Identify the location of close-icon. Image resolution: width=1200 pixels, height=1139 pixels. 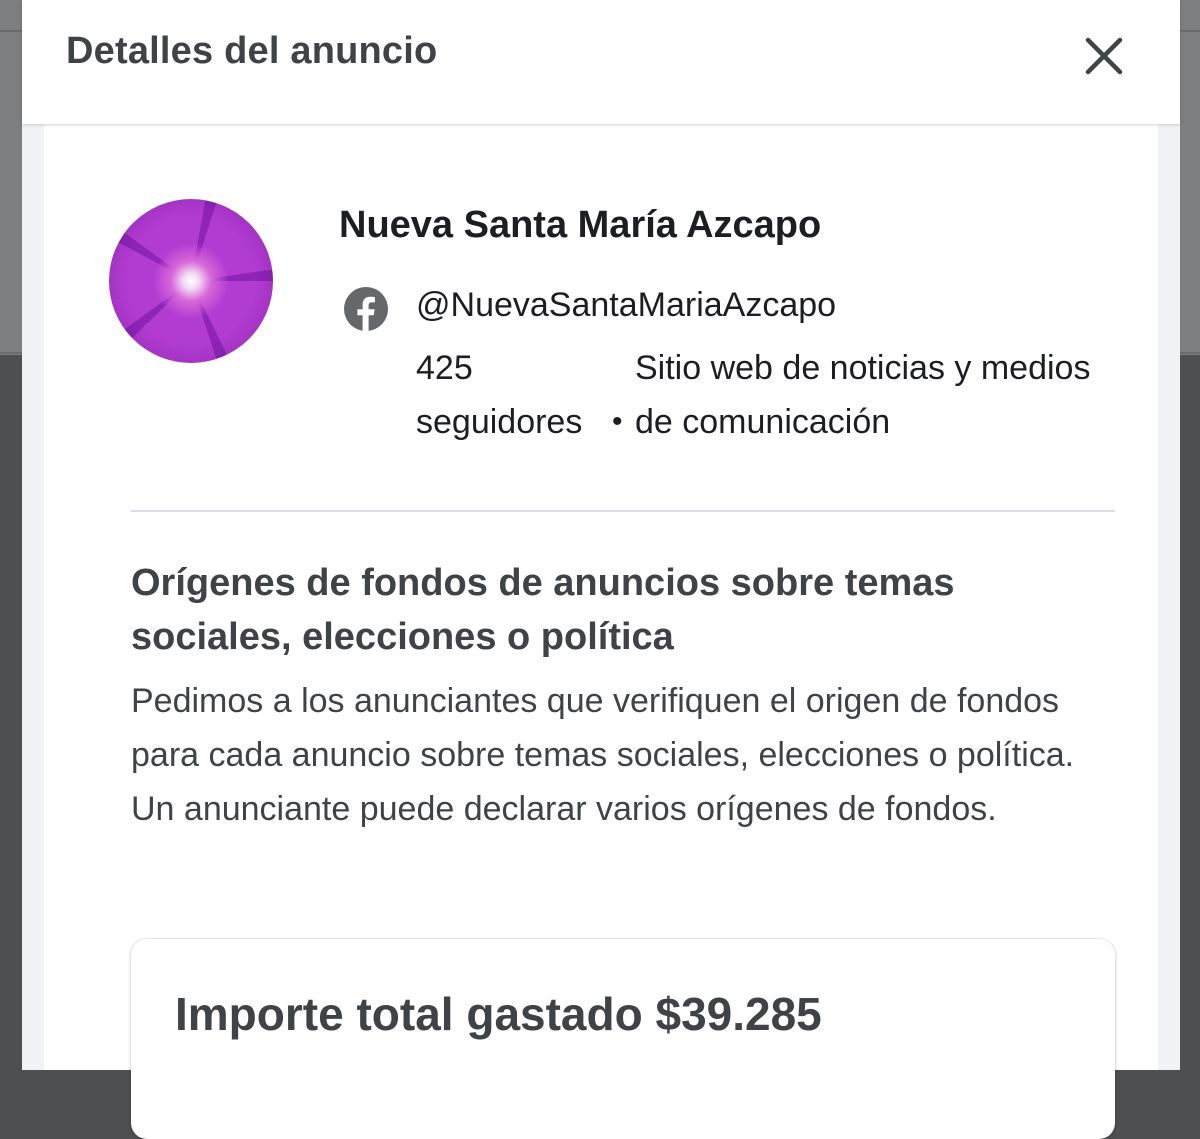
(1104, 56).